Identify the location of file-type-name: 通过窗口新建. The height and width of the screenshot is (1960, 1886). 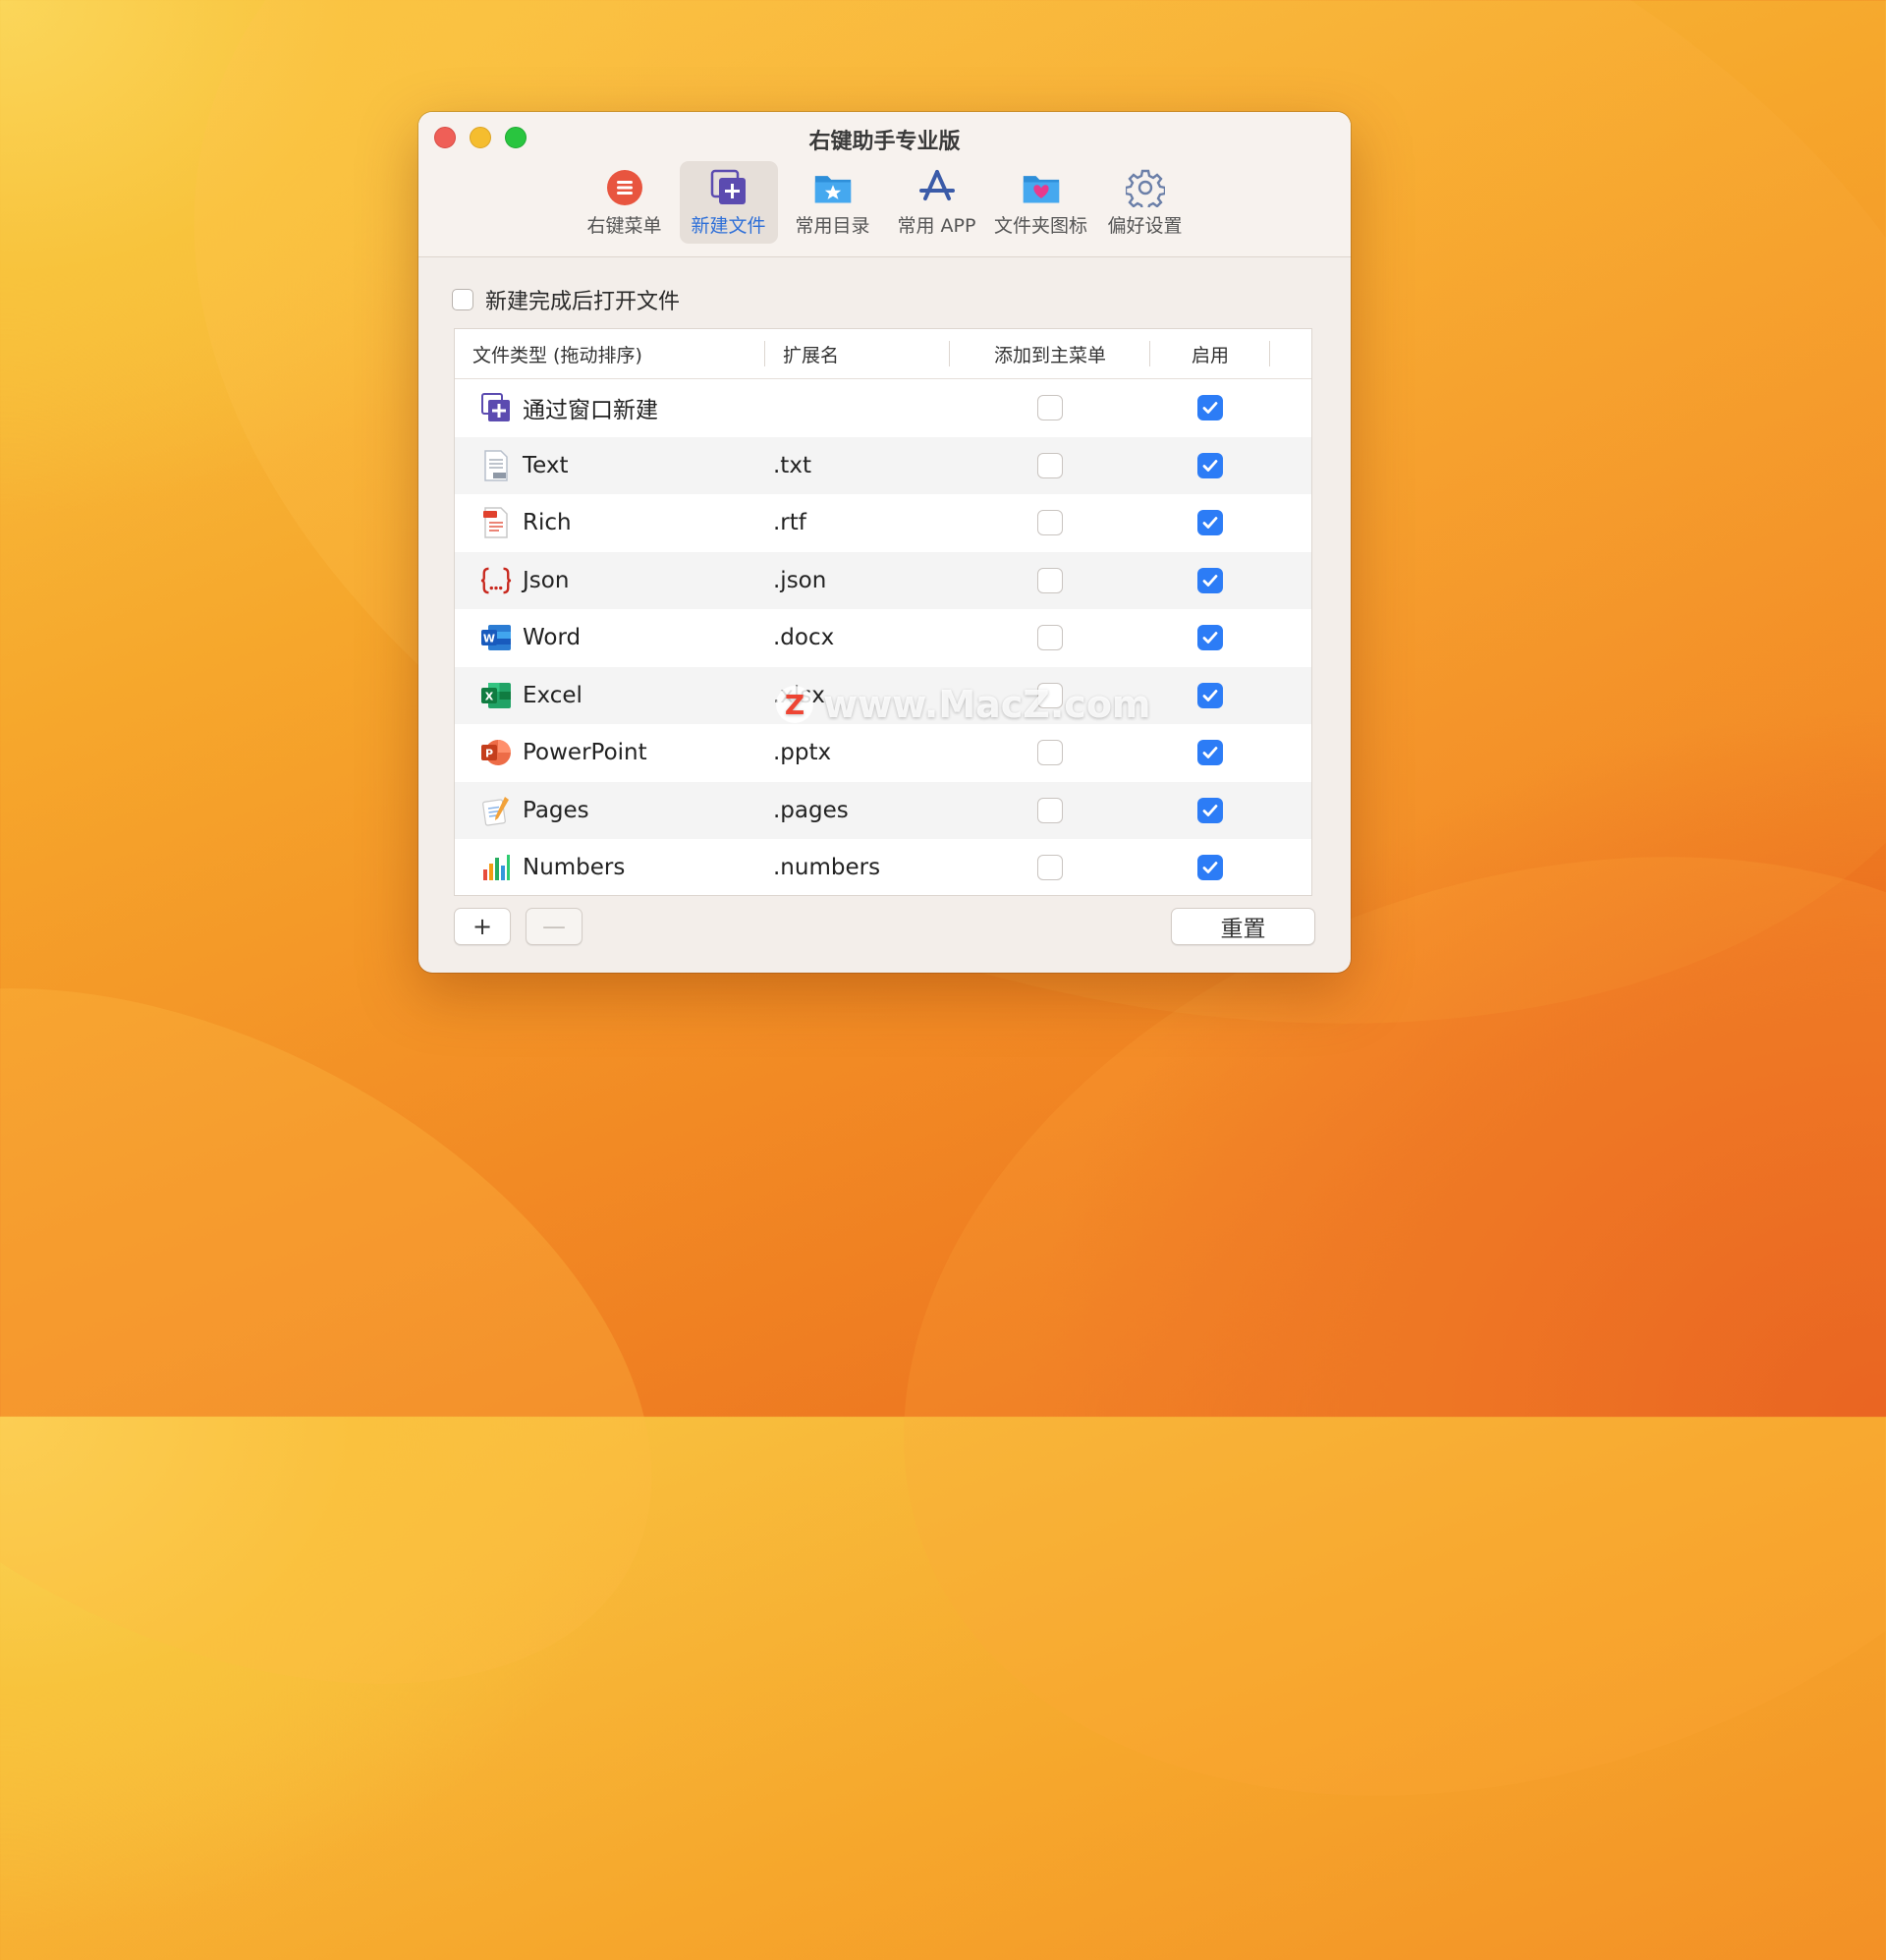
(590, 411).